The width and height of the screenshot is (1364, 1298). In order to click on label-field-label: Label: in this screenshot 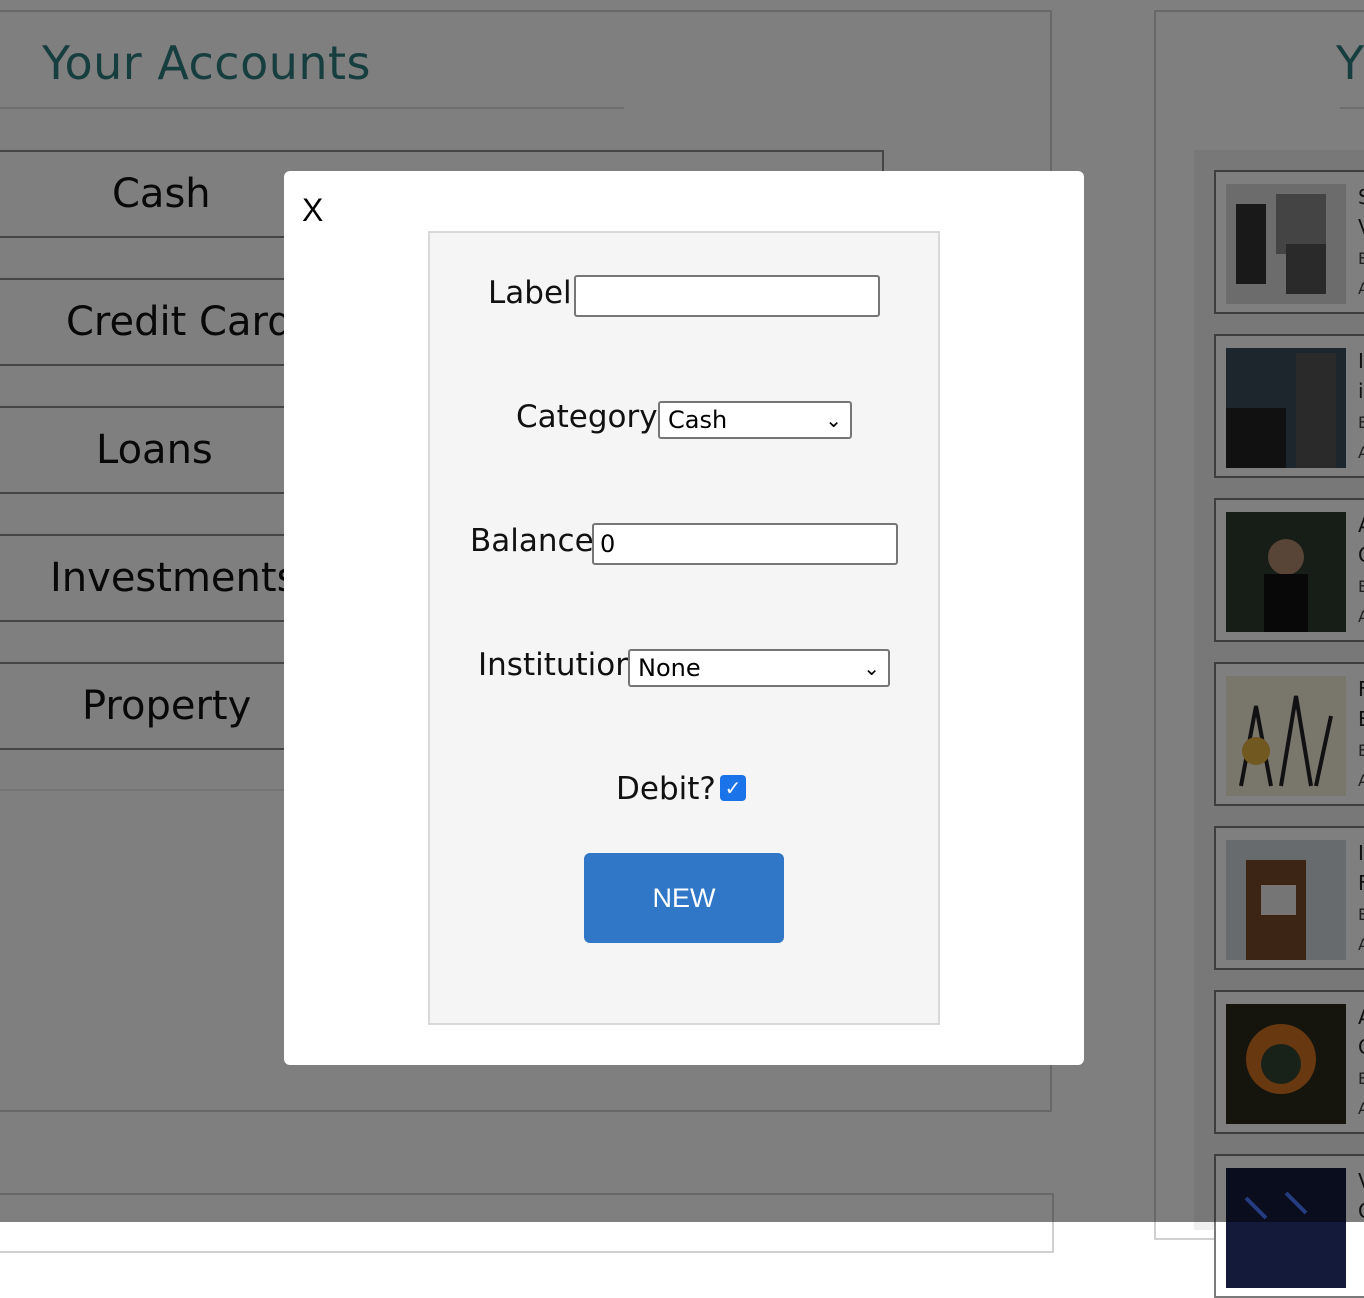, I will do `click(535, 293)`.